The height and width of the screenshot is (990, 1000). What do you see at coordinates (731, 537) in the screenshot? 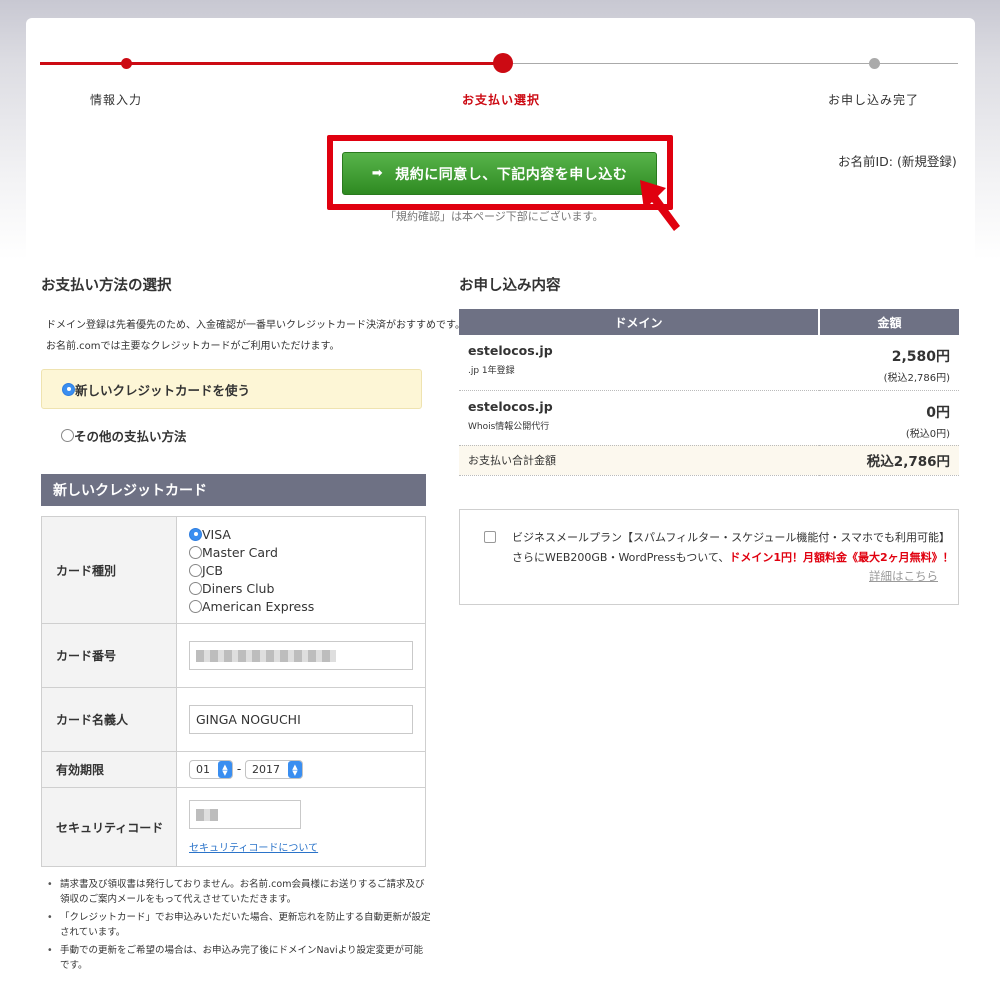
I see `business-mail-title: ビジネスメールプラン【スパムフィルター・スケジュール機能付・スマホでも利用可能】` at bounding box center [731, 537].